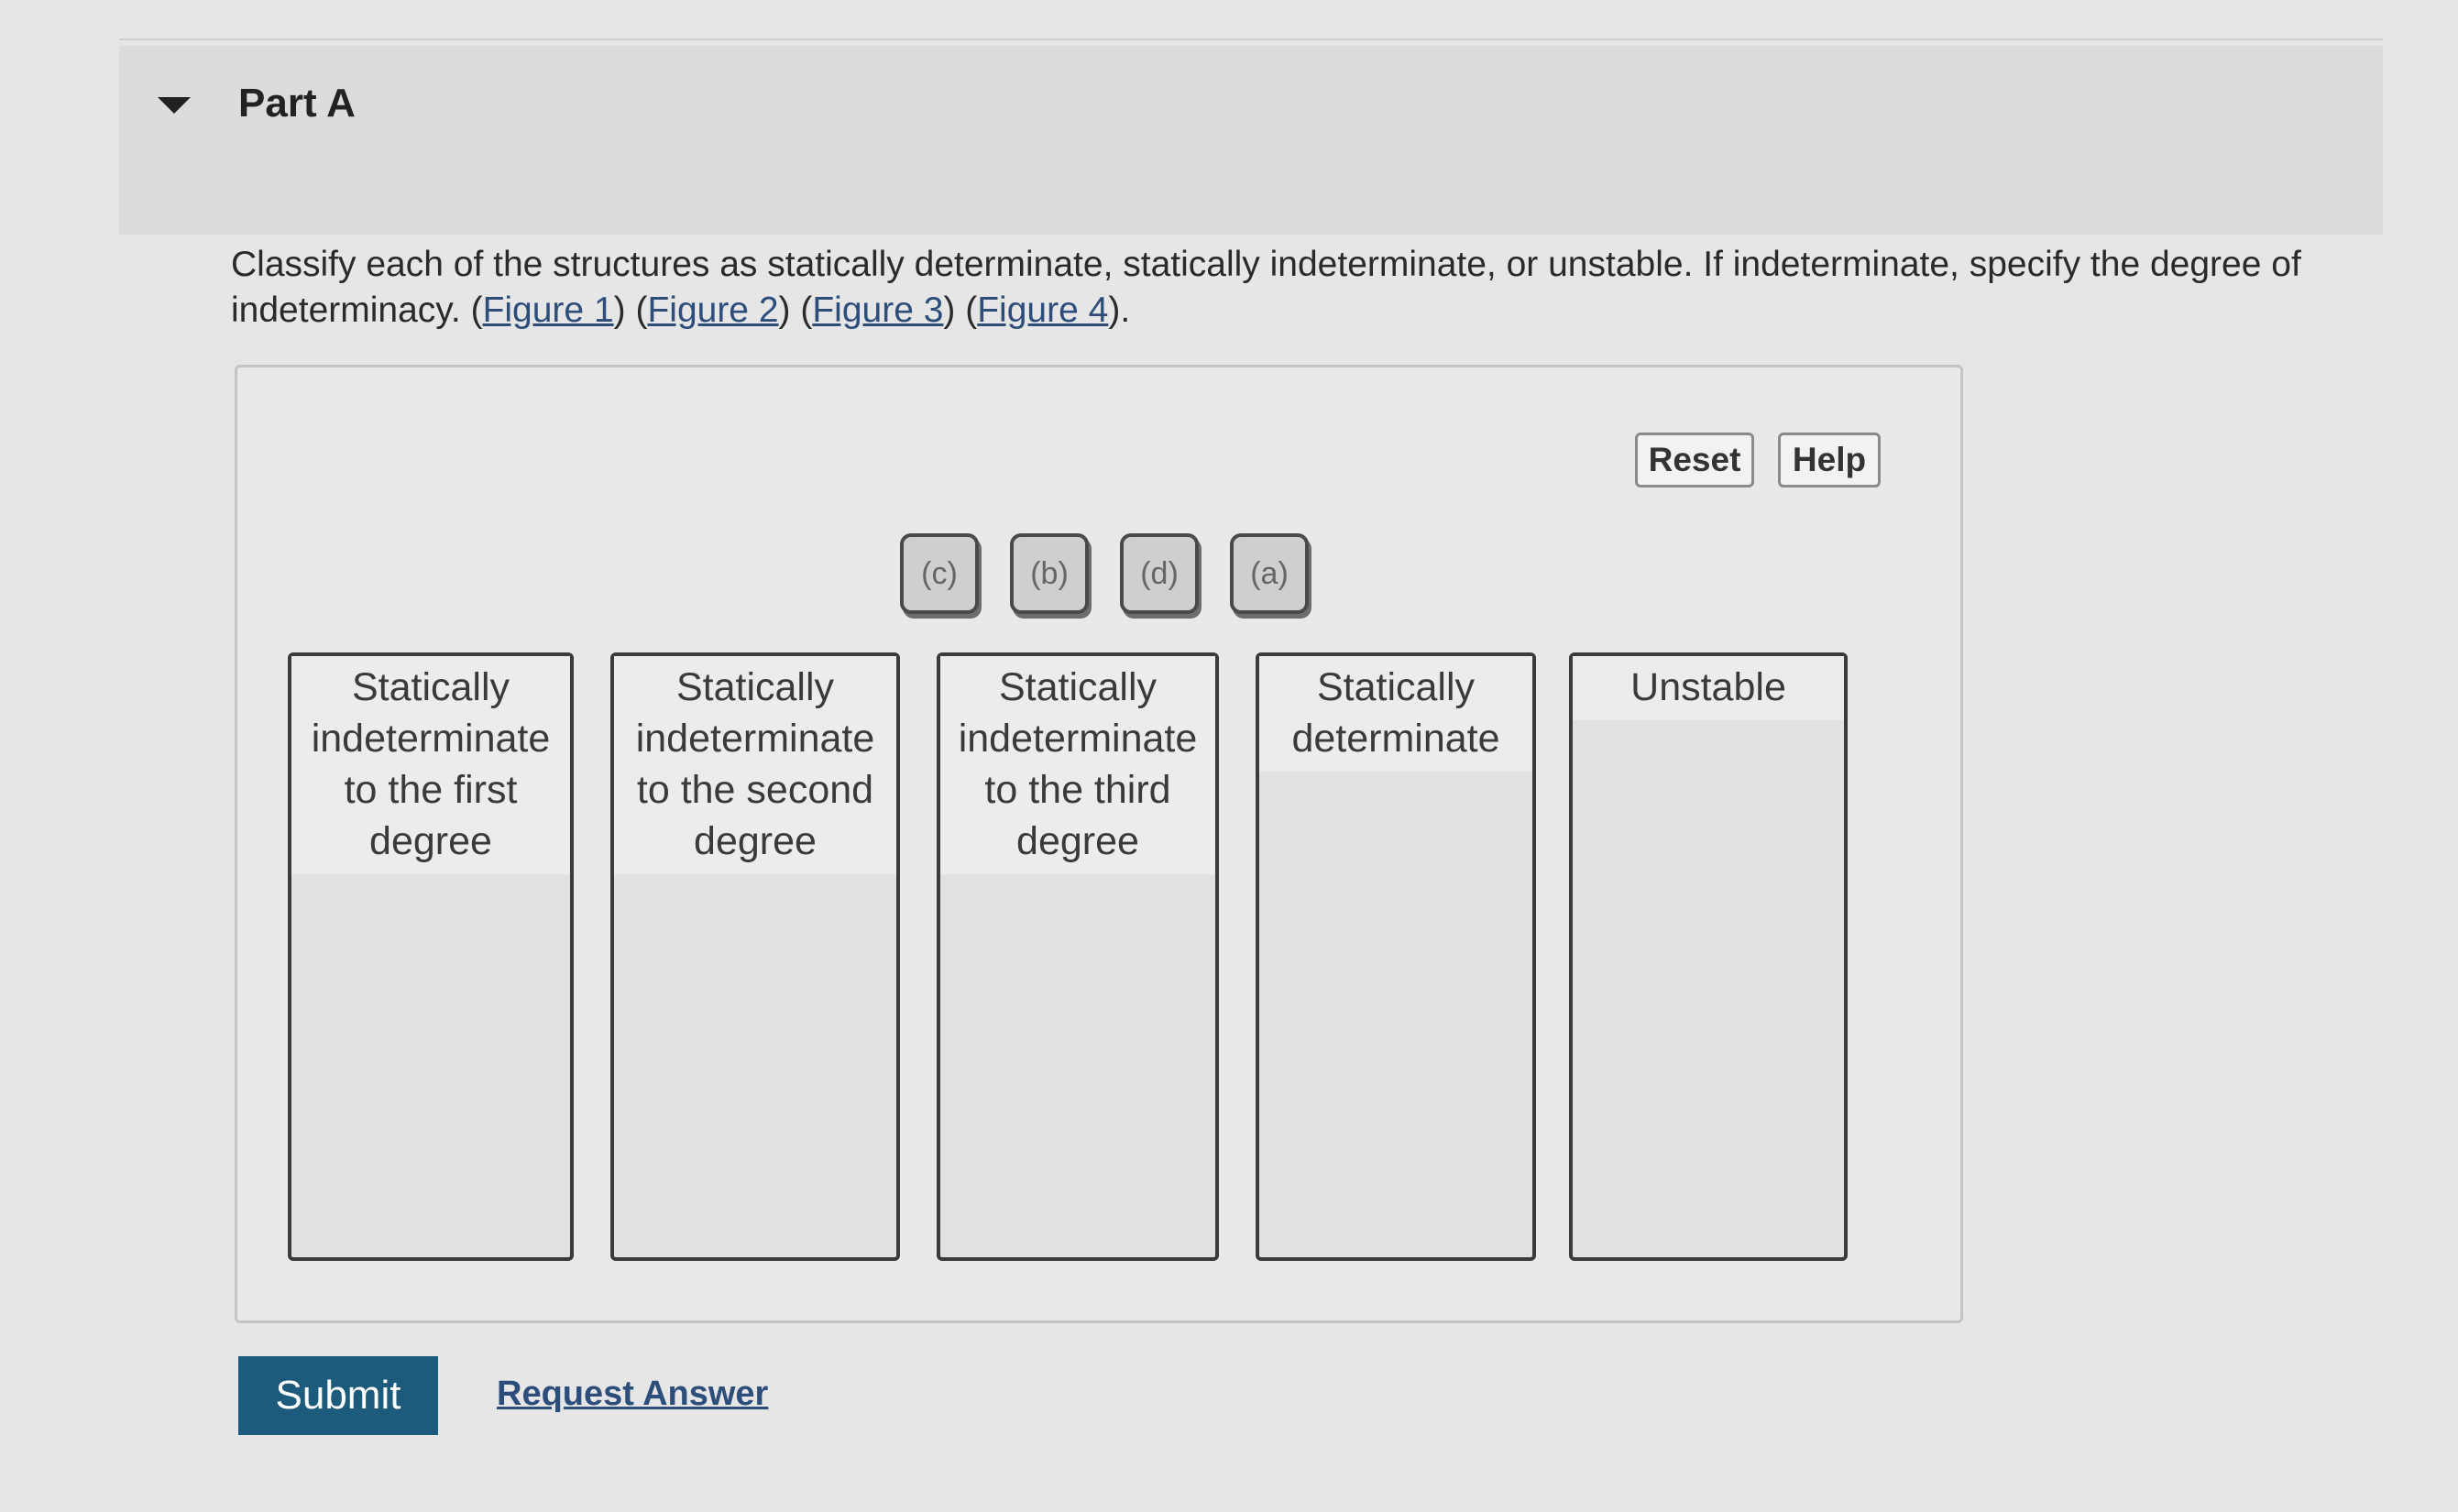  Describe the element at coordinates (1708, 688) in the screenshot. I see `bin-label: Unstable` at that location.